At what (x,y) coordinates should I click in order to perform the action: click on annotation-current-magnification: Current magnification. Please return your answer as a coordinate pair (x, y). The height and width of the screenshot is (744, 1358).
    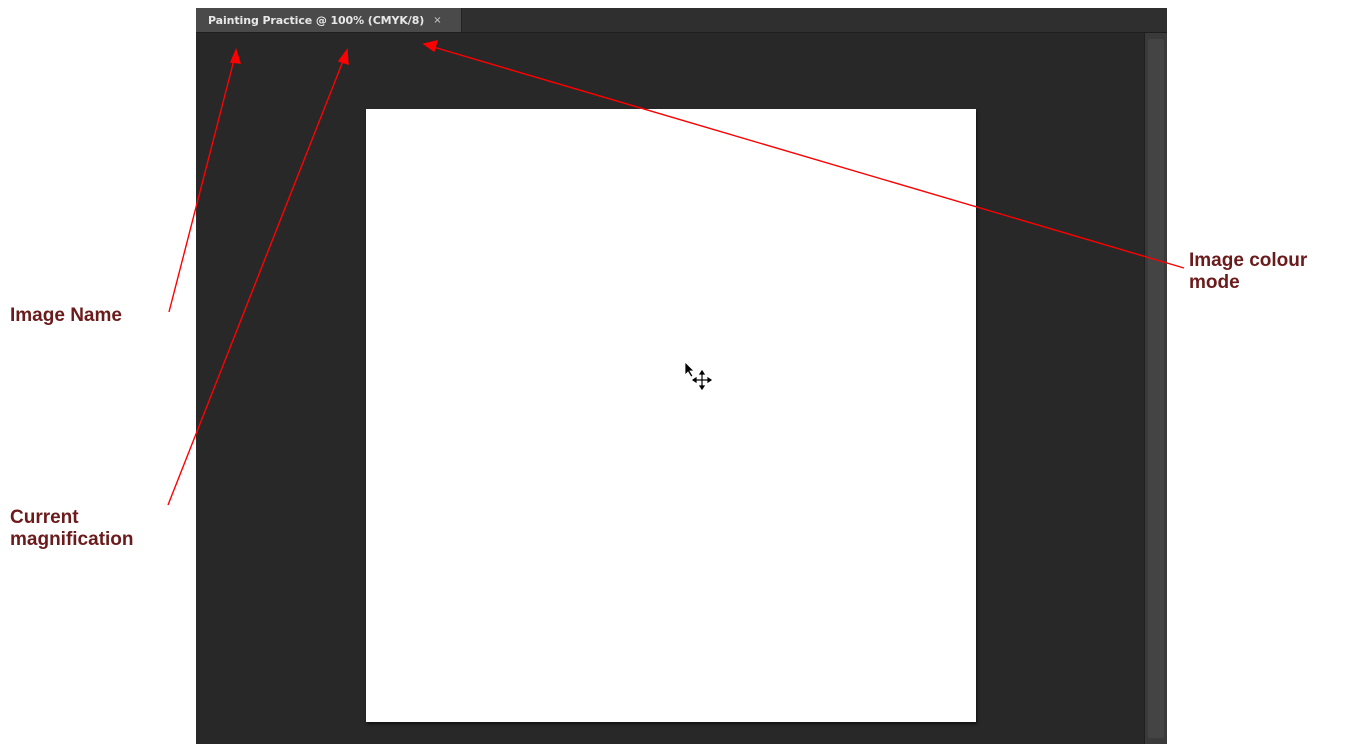
    Looking at the image, I should click on (72, 528).